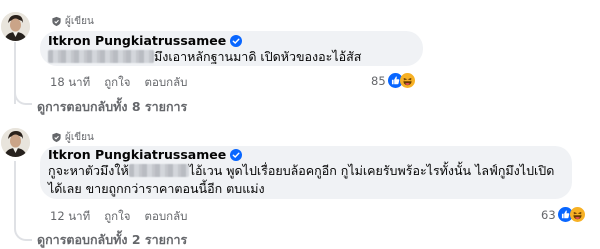 Image resolution: width=600 pixels, height=249 pixels. Describe the element at coordinates (548, 214) in the screenshot. I see `reaction-count: 63` at that location.